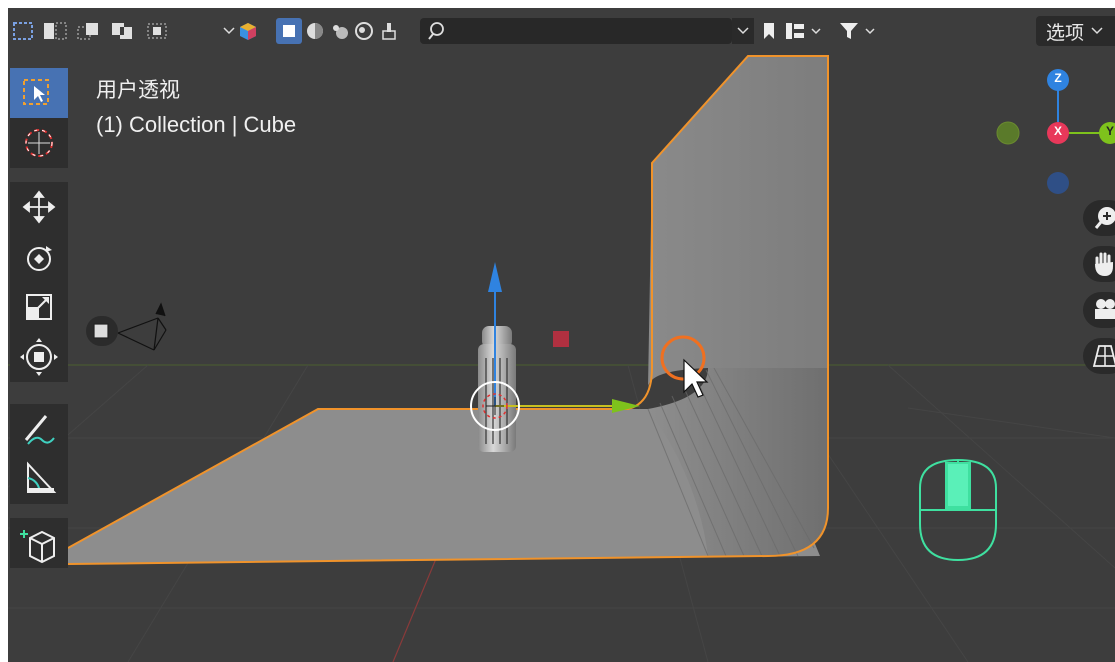  Describe the element at coordinates (36, 92) in the screenshot. I see `select-box-icon` at that location.